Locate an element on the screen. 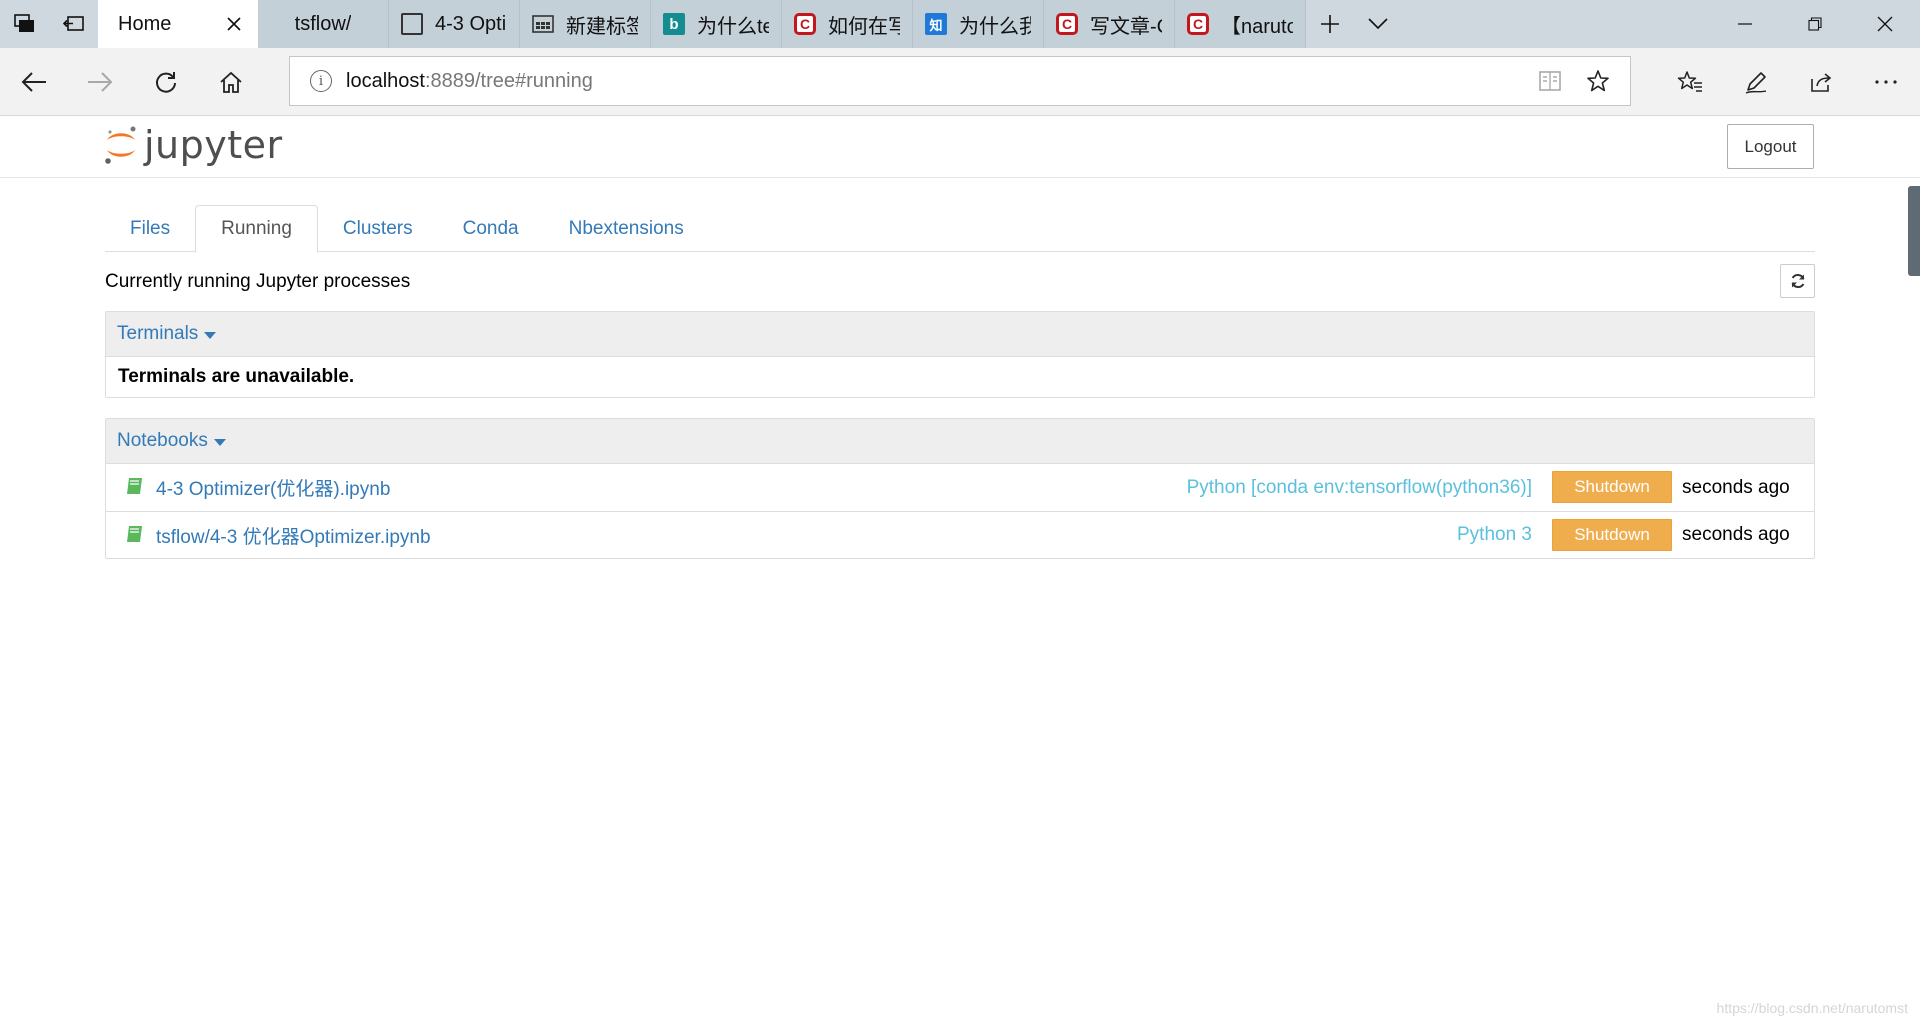 The width and height of the screenshot is (1920, 1020). browser-tab: 新建标签页 is located at coordinates (585, 24).